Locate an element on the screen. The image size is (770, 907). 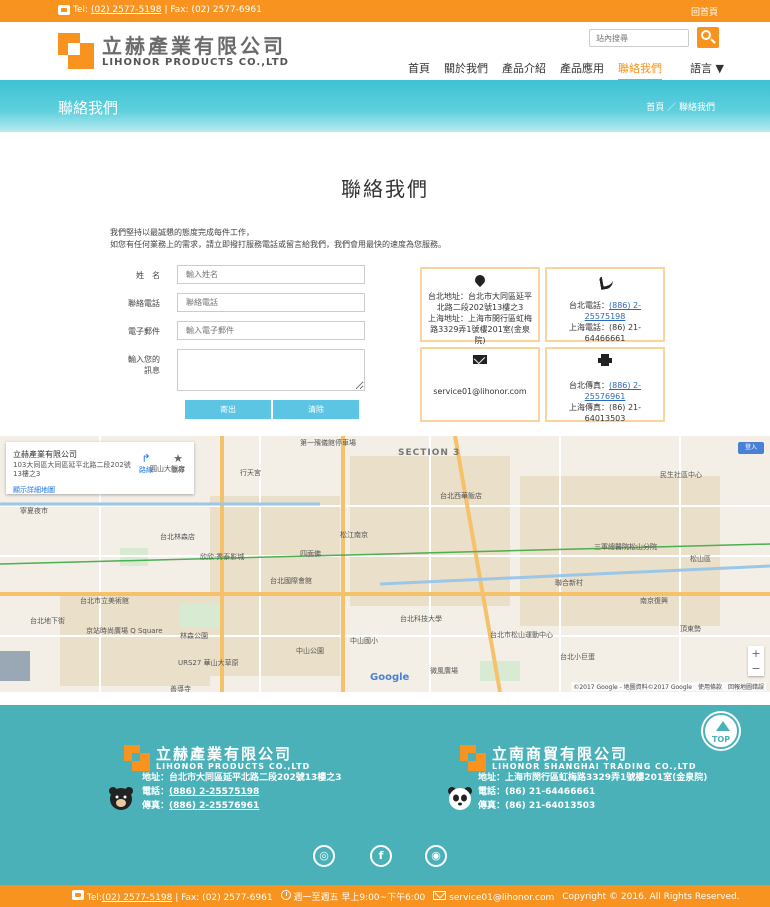
bear-mascot-icon is located at coordinates (121, 798).